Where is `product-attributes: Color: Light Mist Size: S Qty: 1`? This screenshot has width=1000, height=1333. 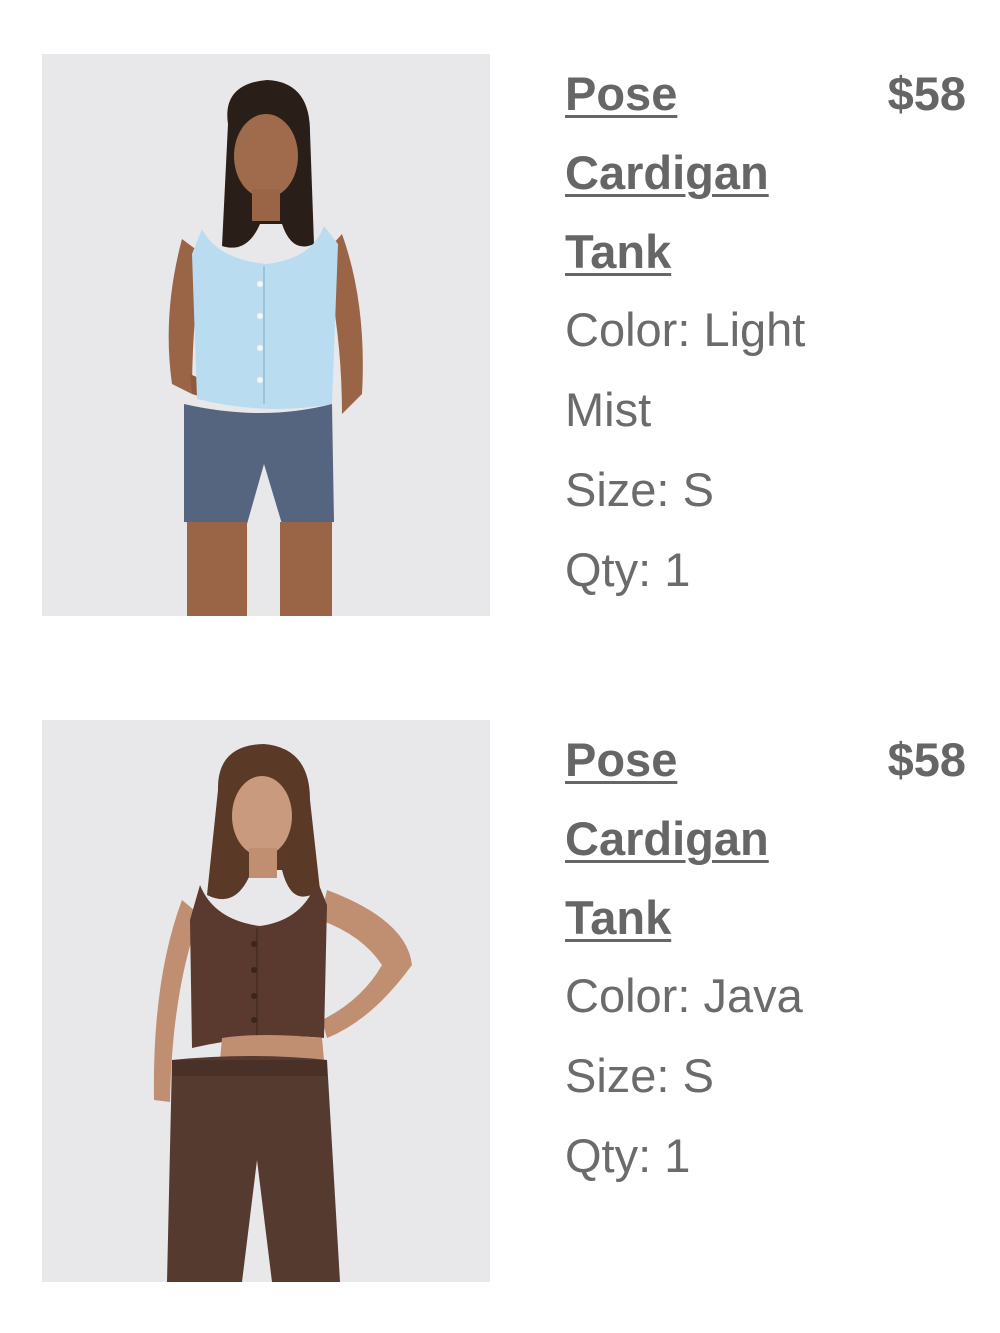
product-attributes: Color: Light Mist Size: S Qty: 1 is located at coordinates (710, 450).